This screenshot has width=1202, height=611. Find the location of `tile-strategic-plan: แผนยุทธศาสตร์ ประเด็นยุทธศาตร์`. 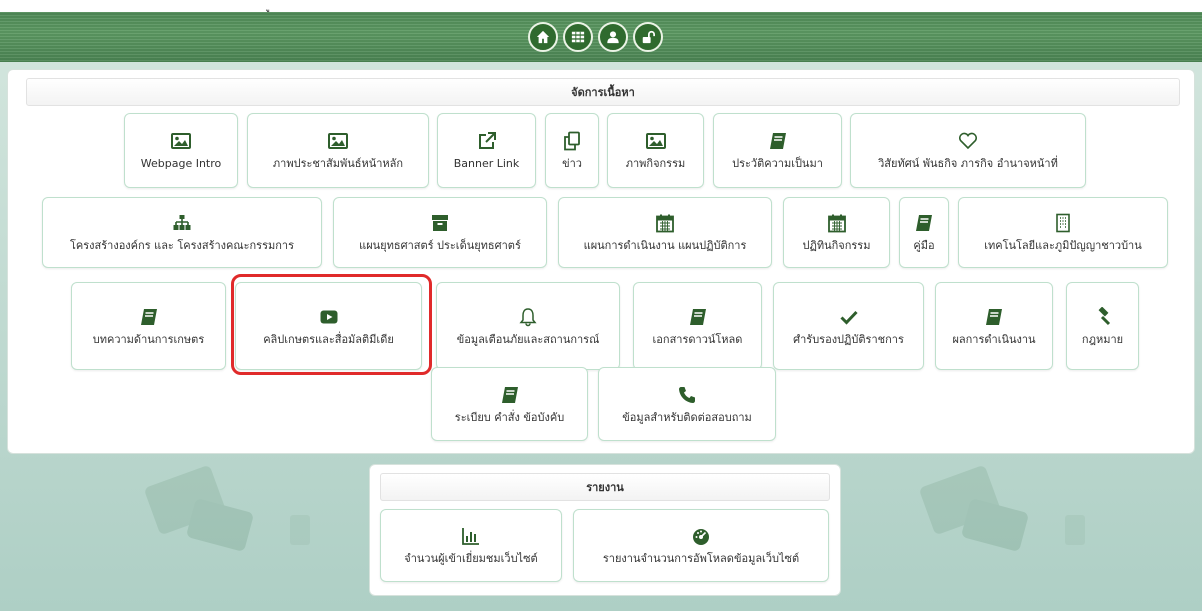

tile-strategic-plan: แผนยุทธศาสตร์ ประเด็นยุทธศาตร์ is located at coordinates (440, 232).